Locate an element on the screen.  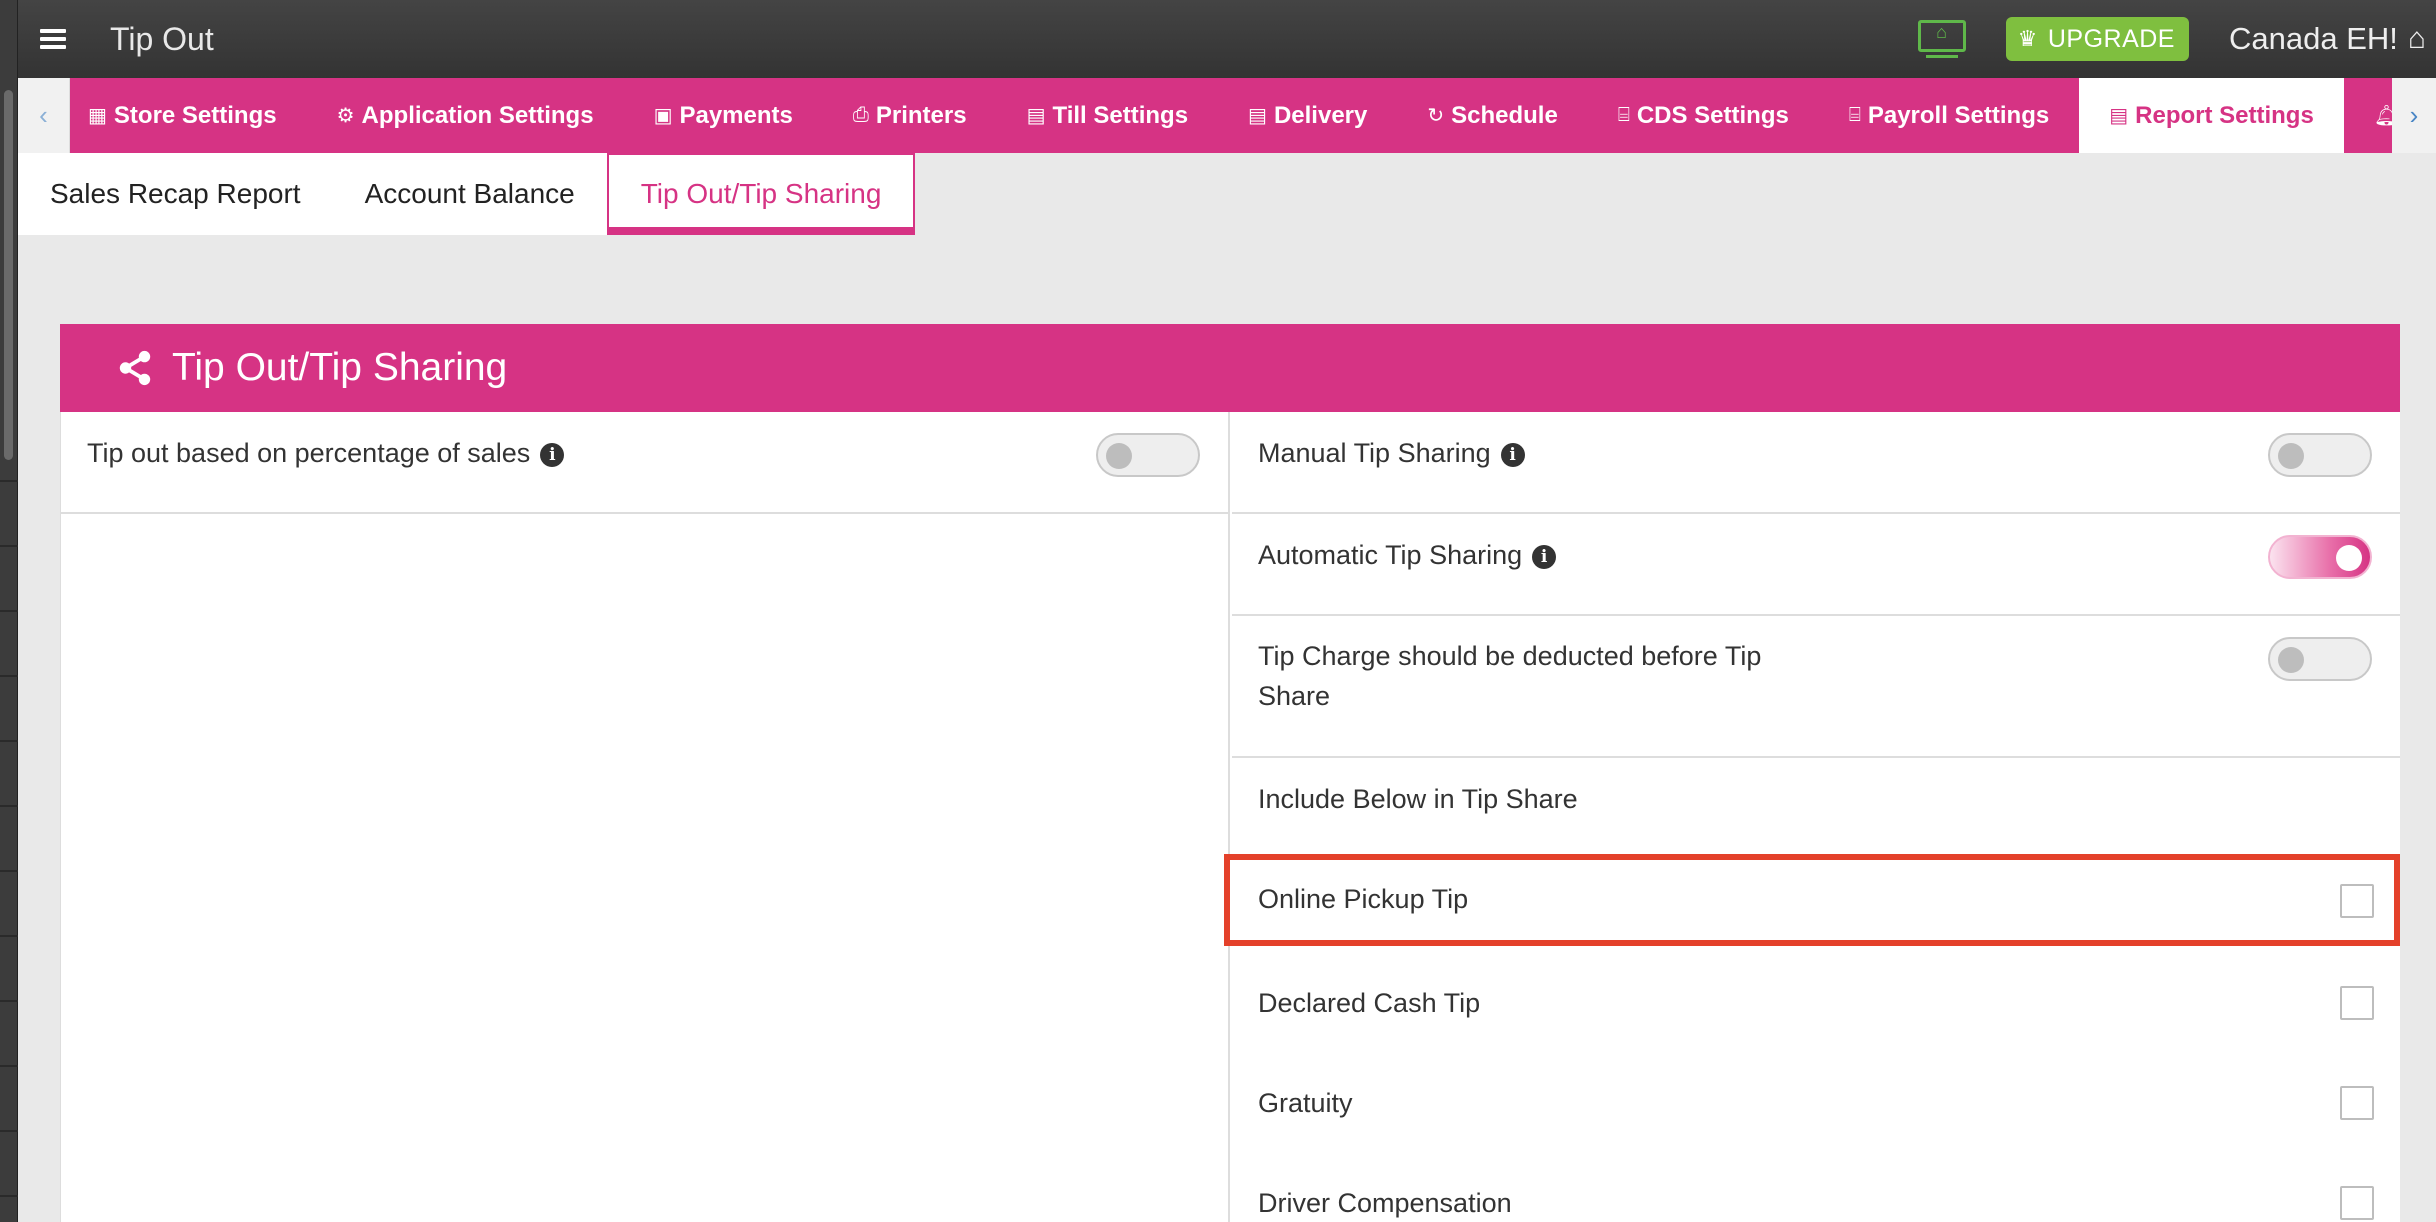
cogs-icon: ⚙ is located at coordinates (345, 116).